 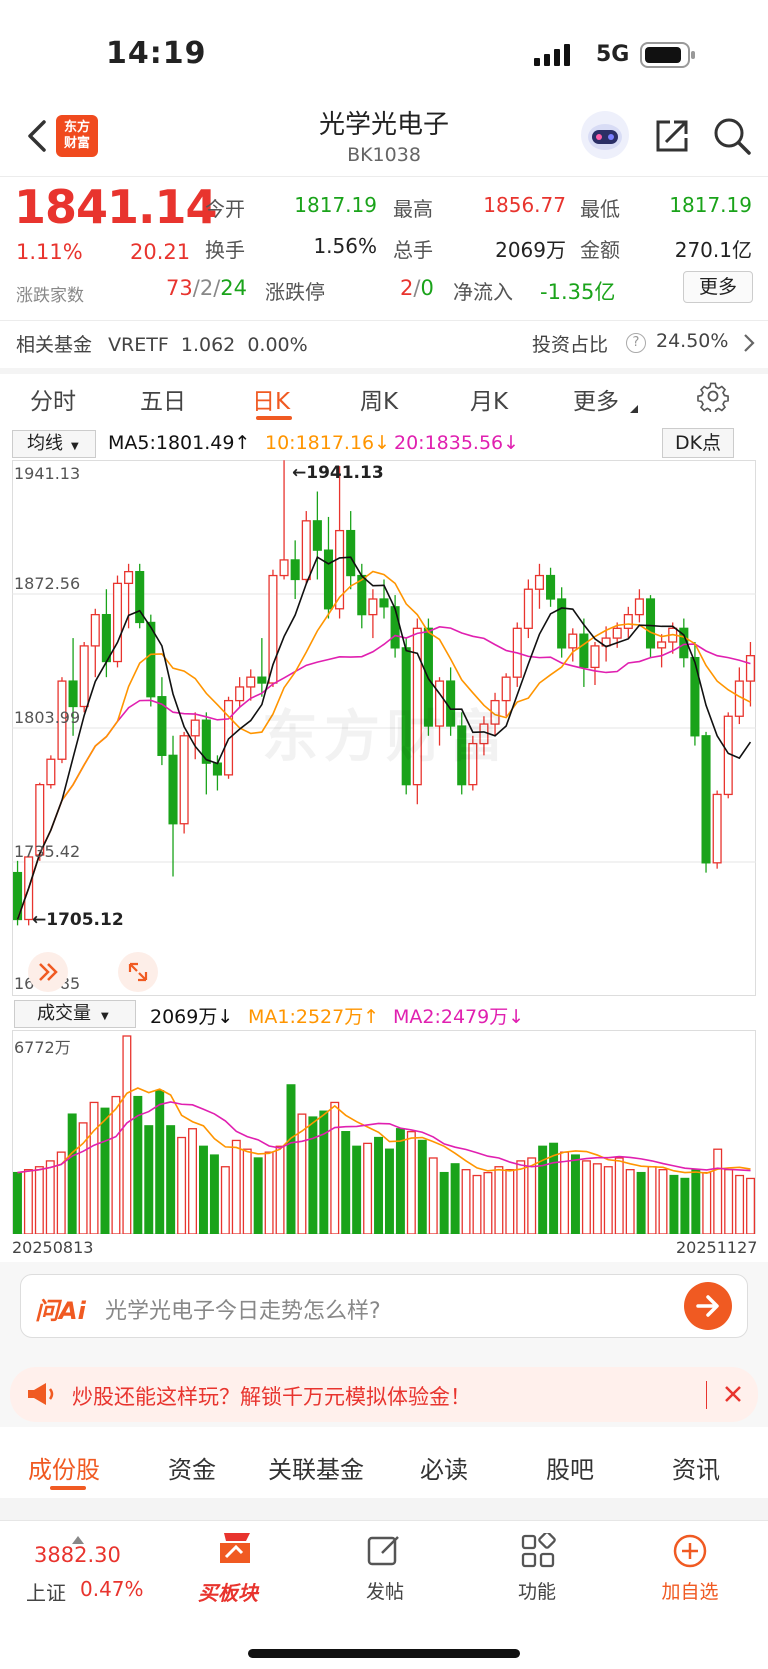 I want to click on volume-select: 成交量 ▼, so click(x=75, y=1014).